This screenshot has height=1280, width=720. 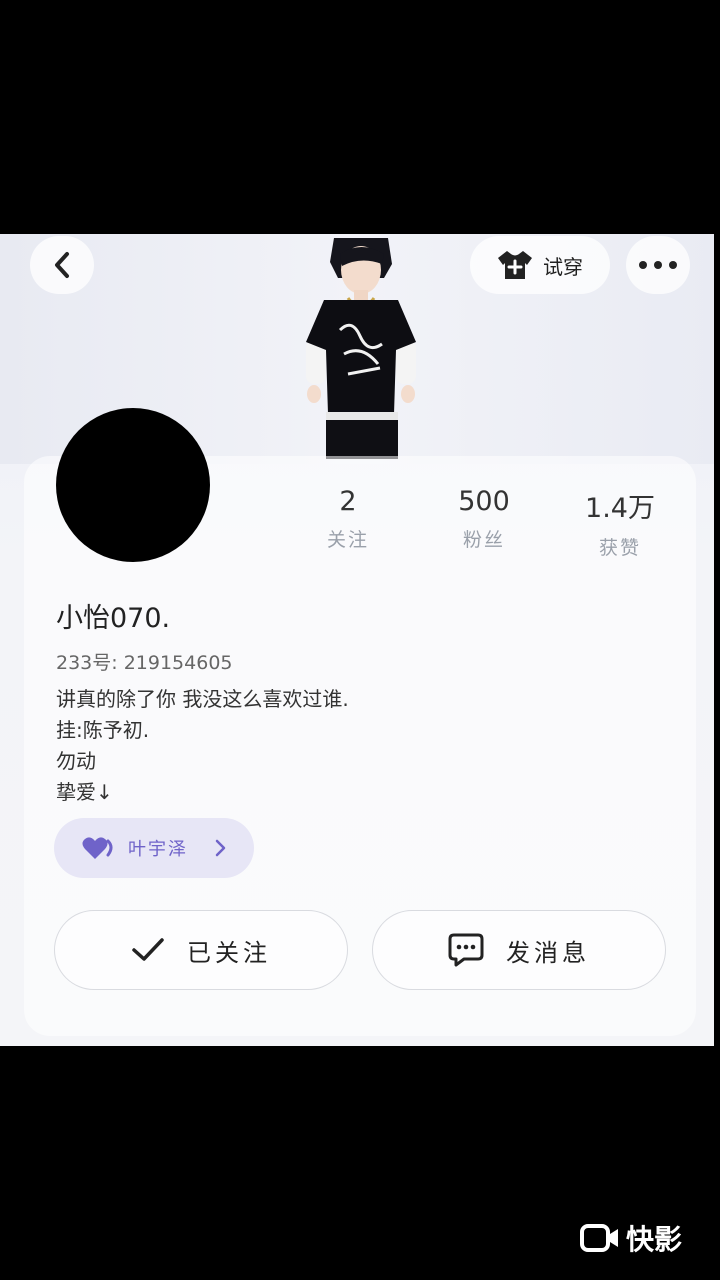 I want to click on bio-line: 勿动, so click(x=76, y=761).